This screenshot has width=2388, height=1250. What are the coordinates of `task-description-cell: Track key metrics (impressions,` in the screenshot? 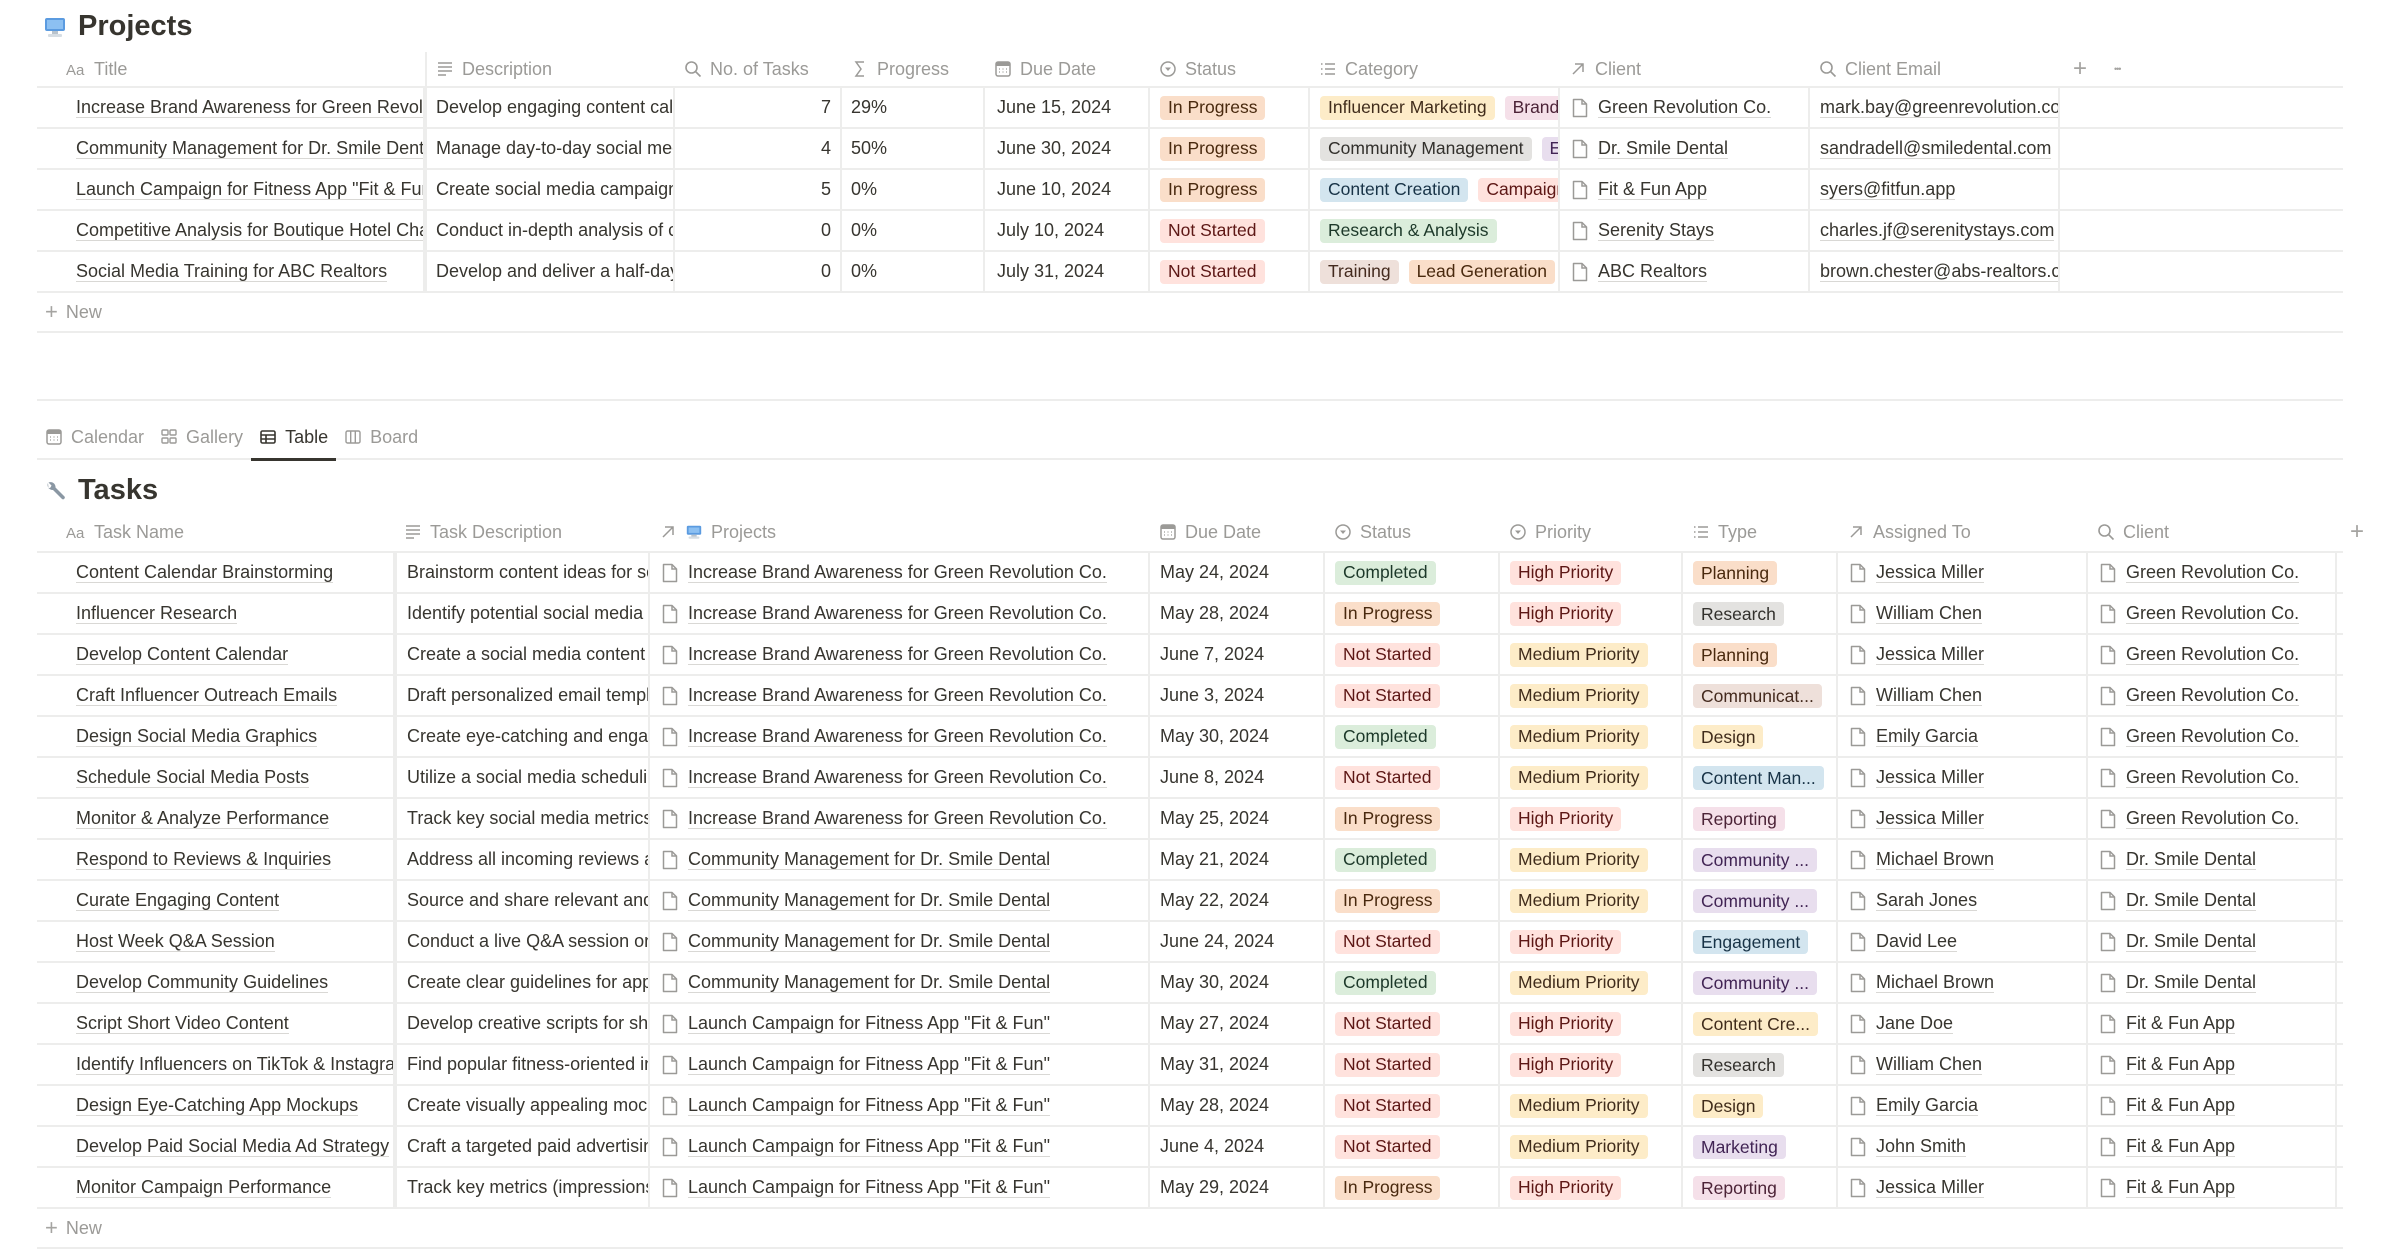 It's located at (522, 1187).